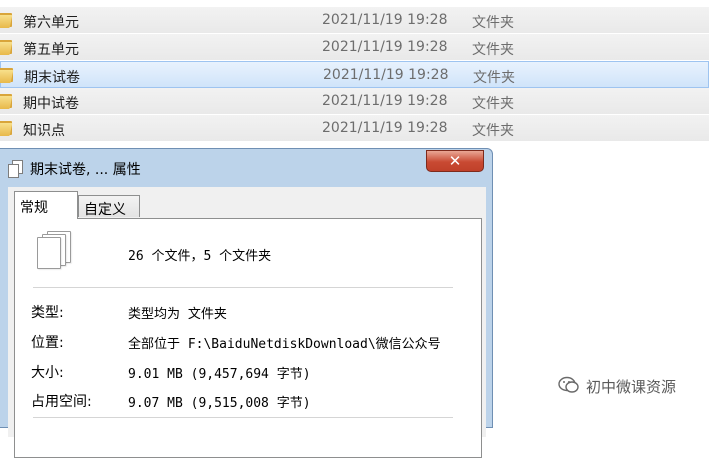  I want to click on file-row-0: 第六单元 2021/11/19 19:28 文件夹, so click(354, 20).